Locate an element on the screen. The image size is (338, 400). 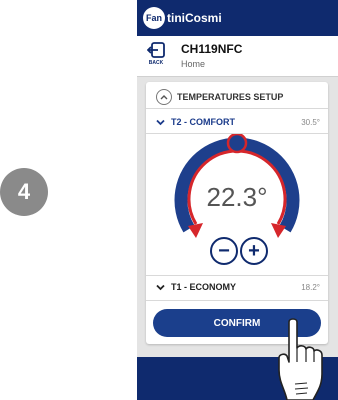
row-t1-label-wrap: T1 - ECONOMY is located at coordinates (196, 287).